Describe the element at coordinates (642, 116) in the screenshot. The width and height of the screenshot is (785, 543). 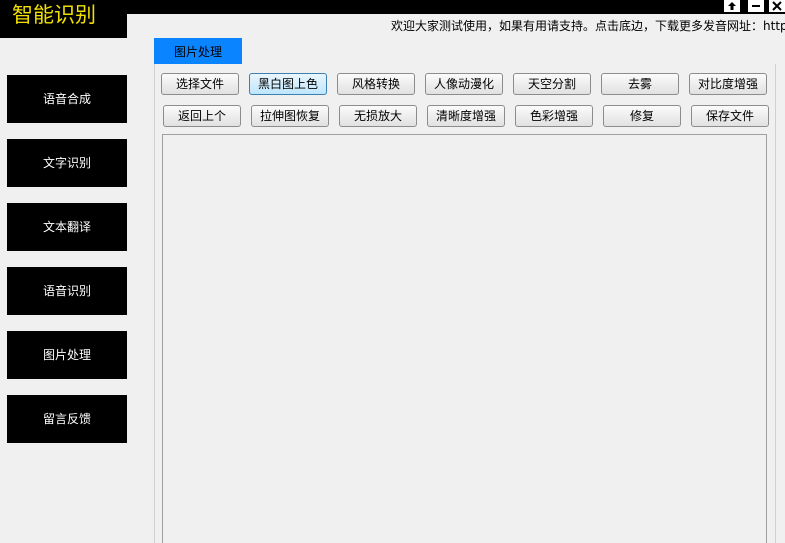
I see `repair-button: 修复` at that location.